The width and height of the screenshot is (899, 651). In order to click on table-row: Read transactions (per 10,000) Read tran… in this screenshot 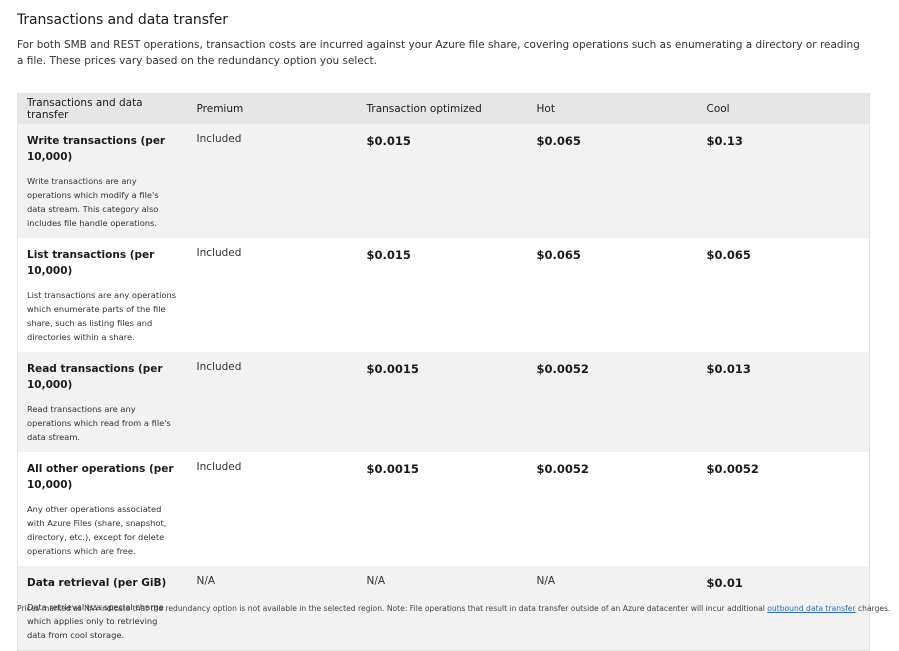, I will do `click(443, 402)`.